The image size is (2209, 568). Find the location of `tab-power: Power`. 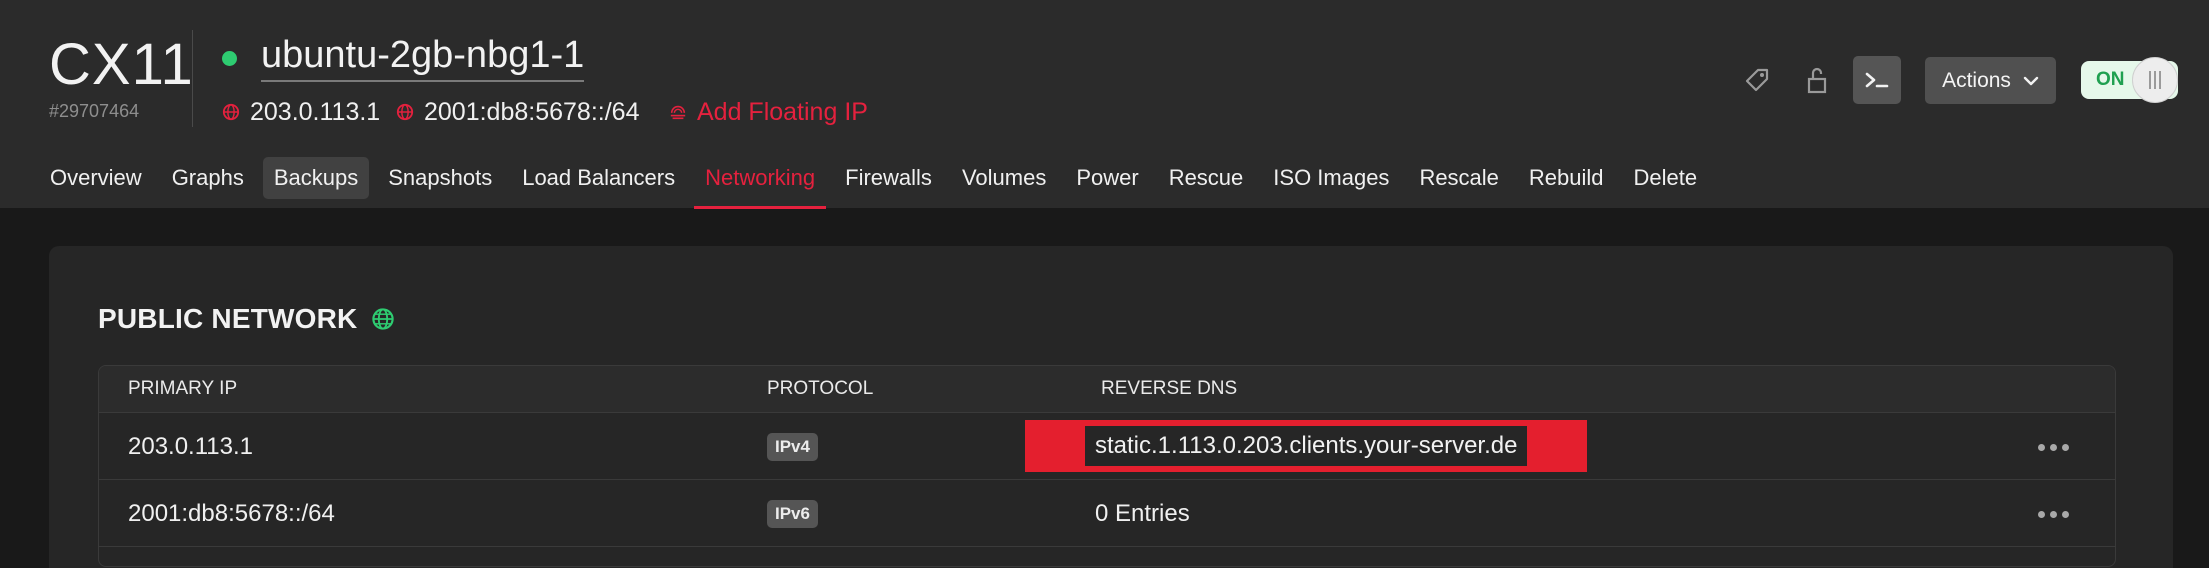

tab-power: Power is located at coordinates (1107, 178).